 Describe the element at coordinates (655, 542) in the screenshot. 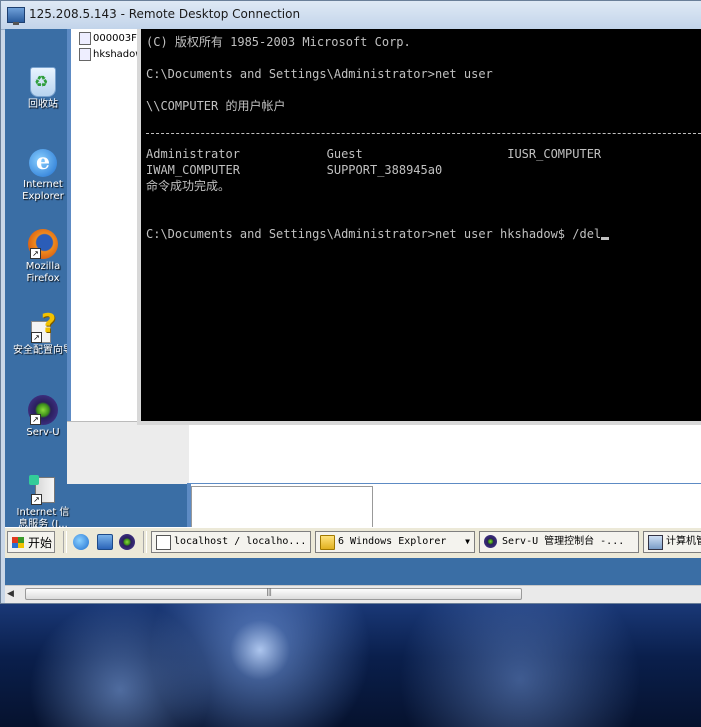

I see `computer-icon` at that location.